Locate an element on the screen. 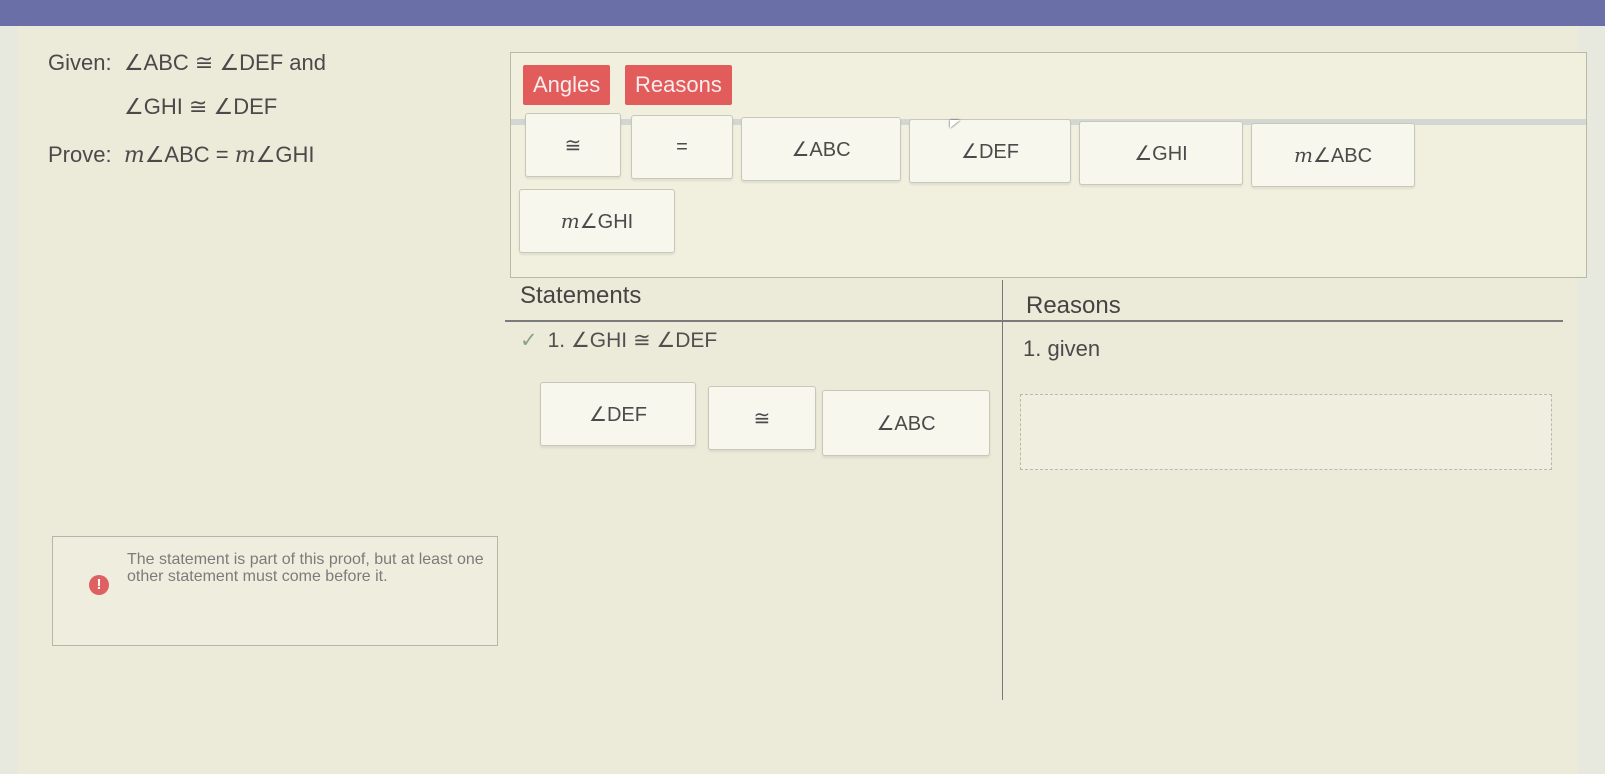 This screenshot has width=1605, height=774. token-equals: = is located at coordinates (682, 147).